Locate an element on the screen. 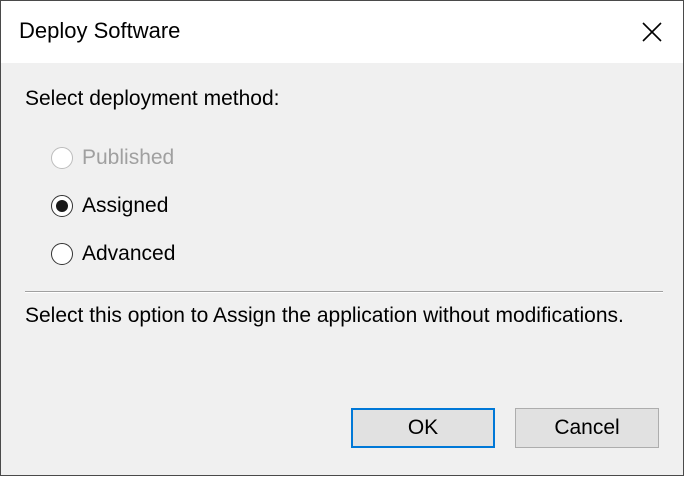  radio-assigned-label: Assigned is located at coordinates (125, 206).